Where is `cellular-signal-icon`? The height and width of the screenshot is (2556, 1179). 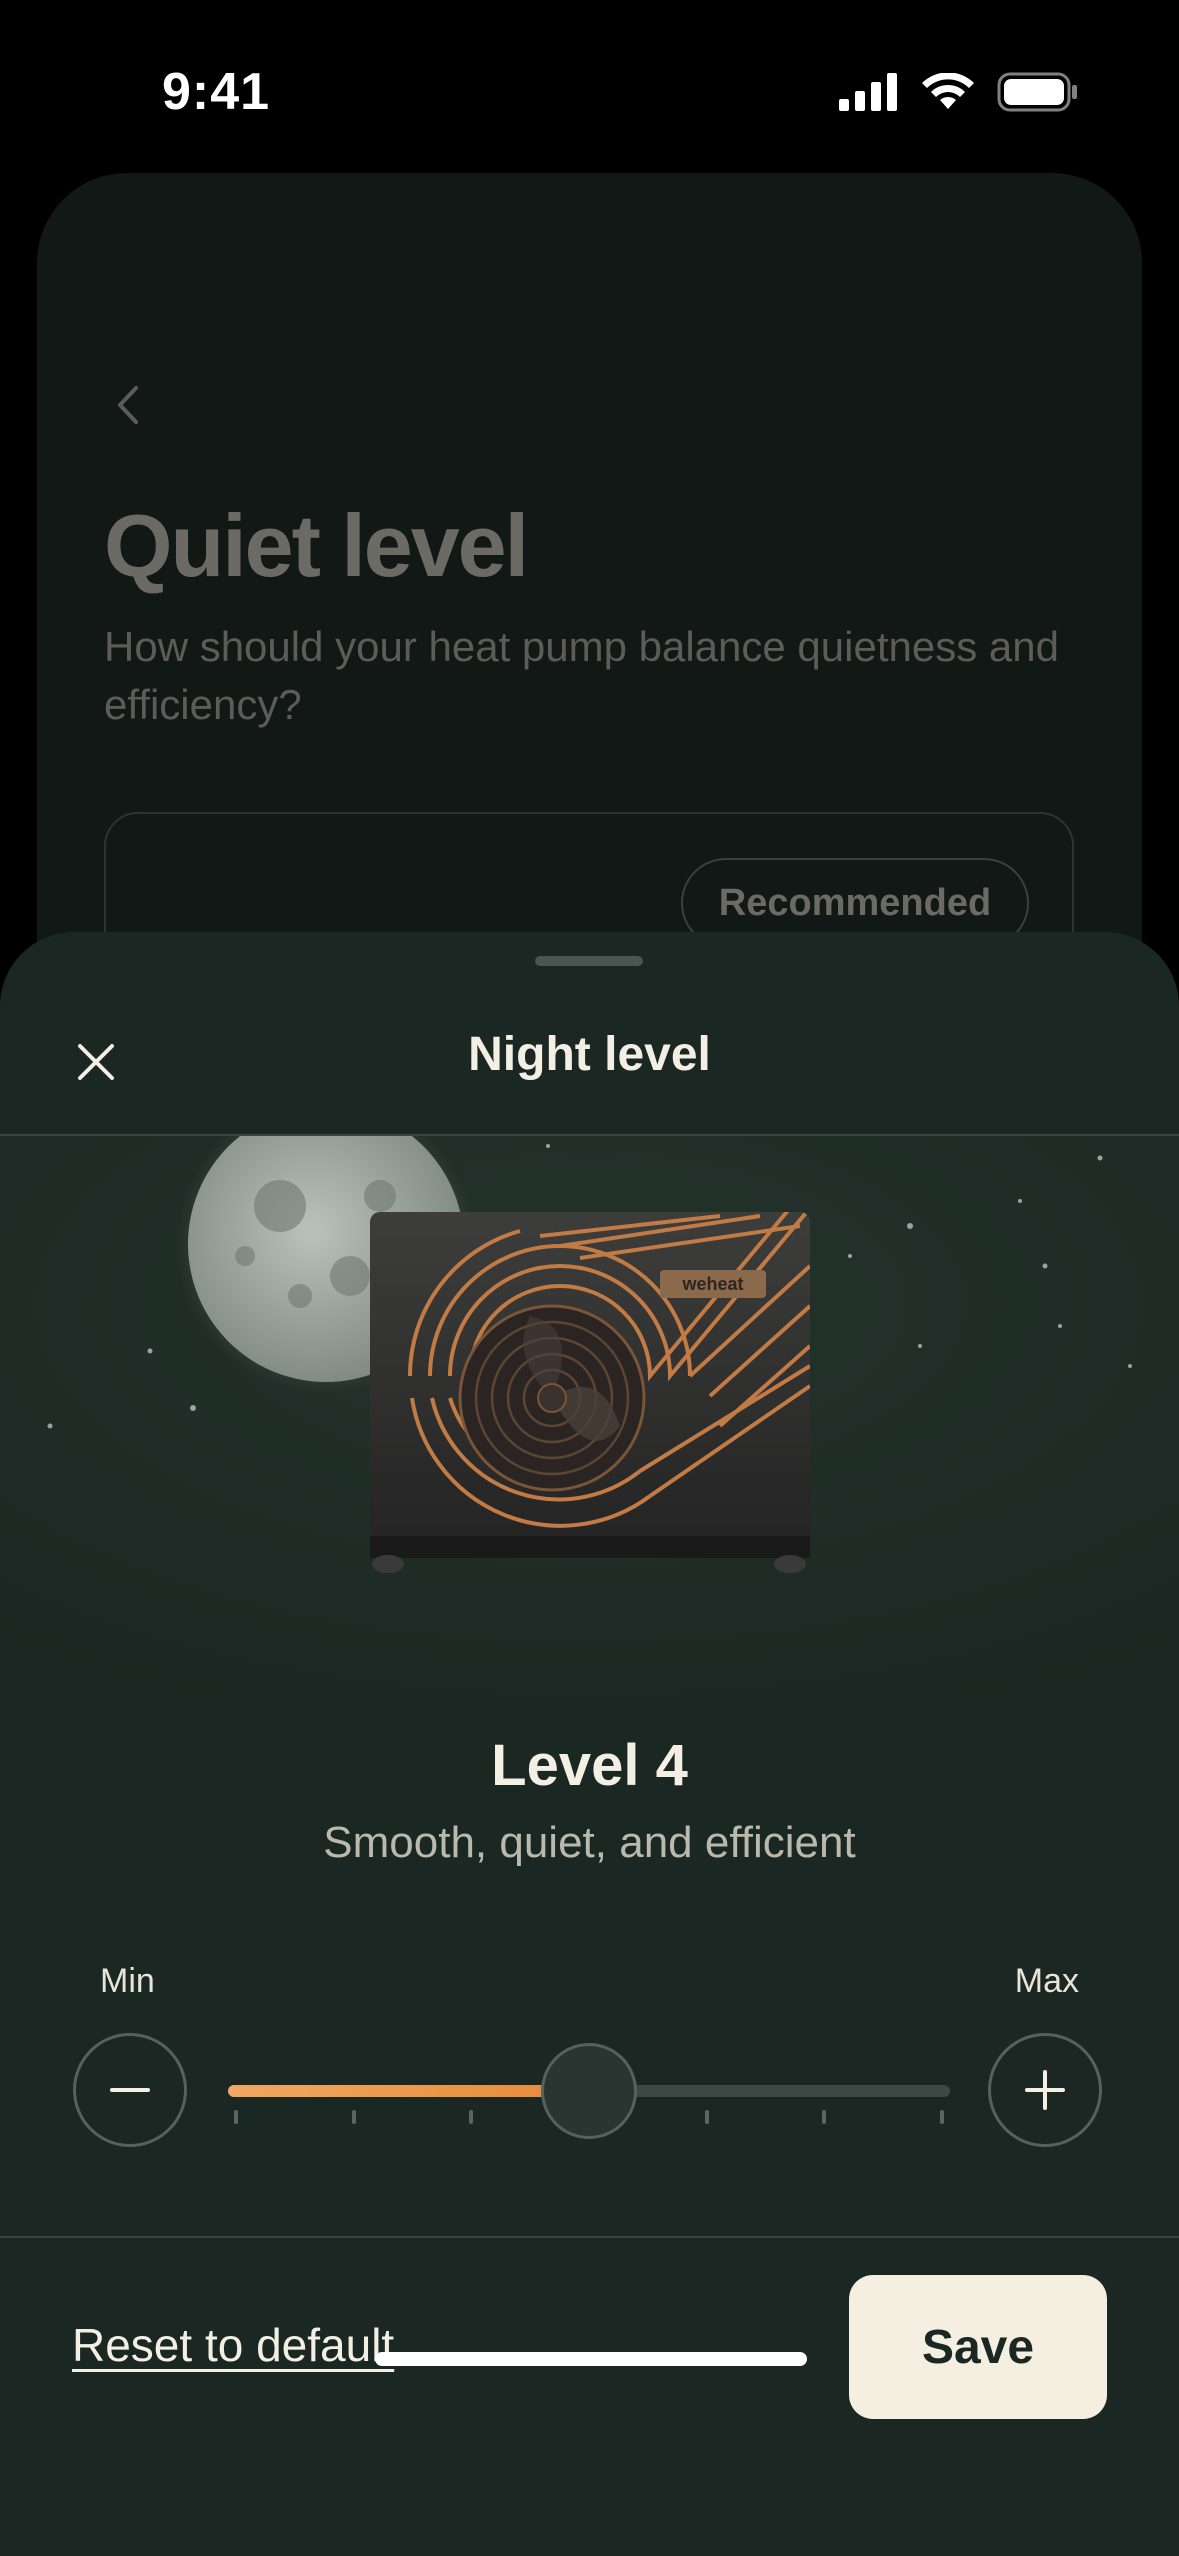
cellular-signal-icon is located at coordinates (868, 92).